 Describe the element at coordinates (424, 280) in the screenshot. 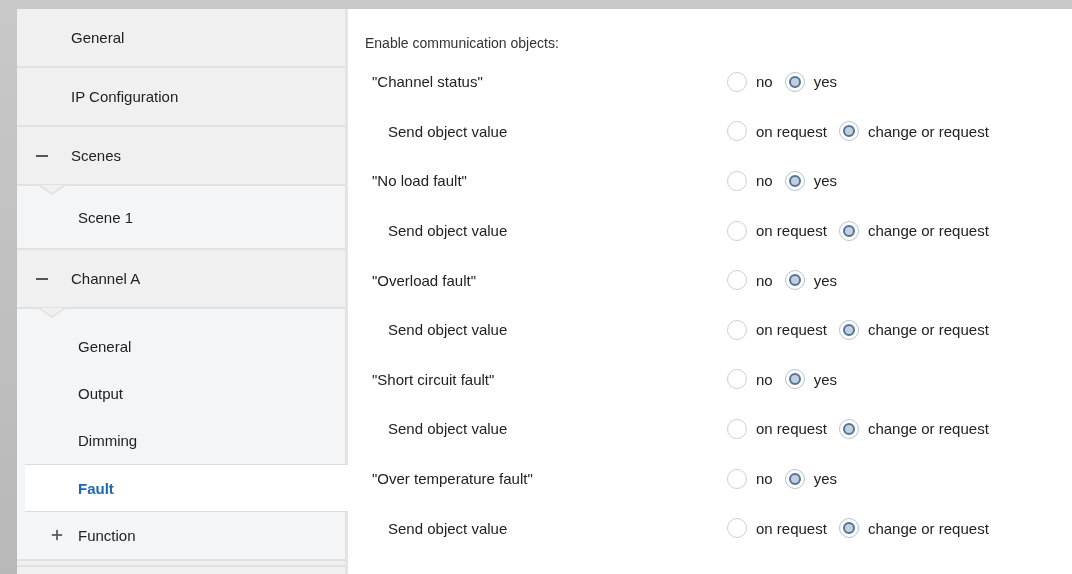

I see `setting-label: "Overload fault"` at that location.